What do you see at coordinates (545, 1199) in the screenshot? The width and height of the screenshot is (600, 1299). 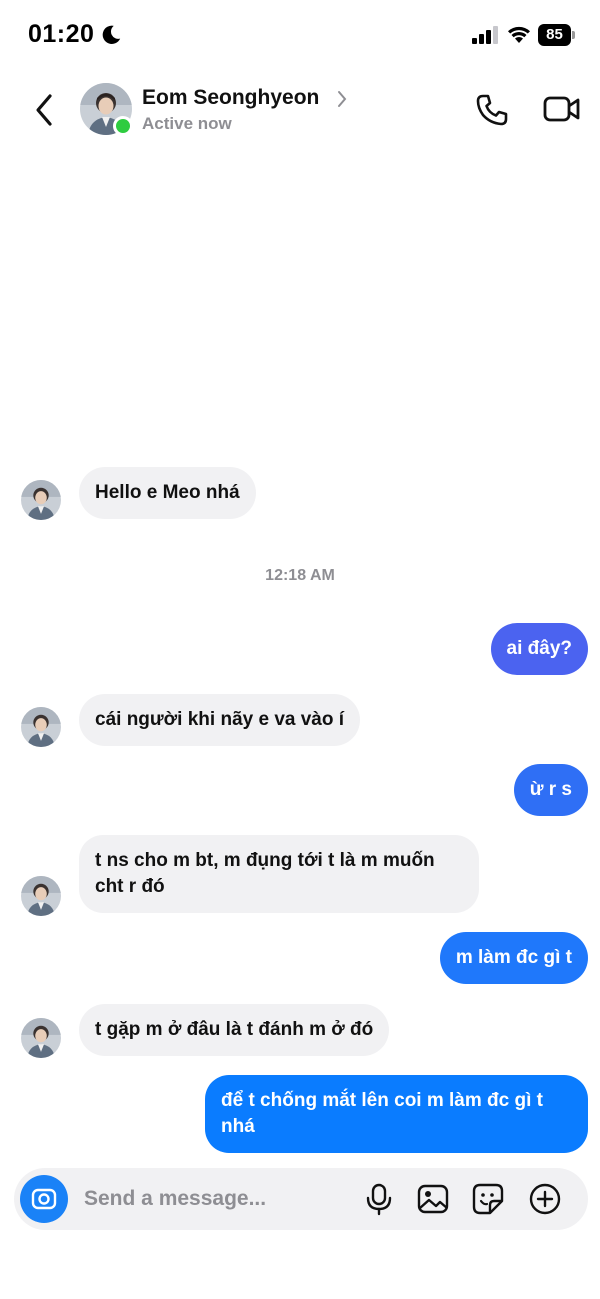 I see `add-circle-icon` at bounding box center [545, 1199].